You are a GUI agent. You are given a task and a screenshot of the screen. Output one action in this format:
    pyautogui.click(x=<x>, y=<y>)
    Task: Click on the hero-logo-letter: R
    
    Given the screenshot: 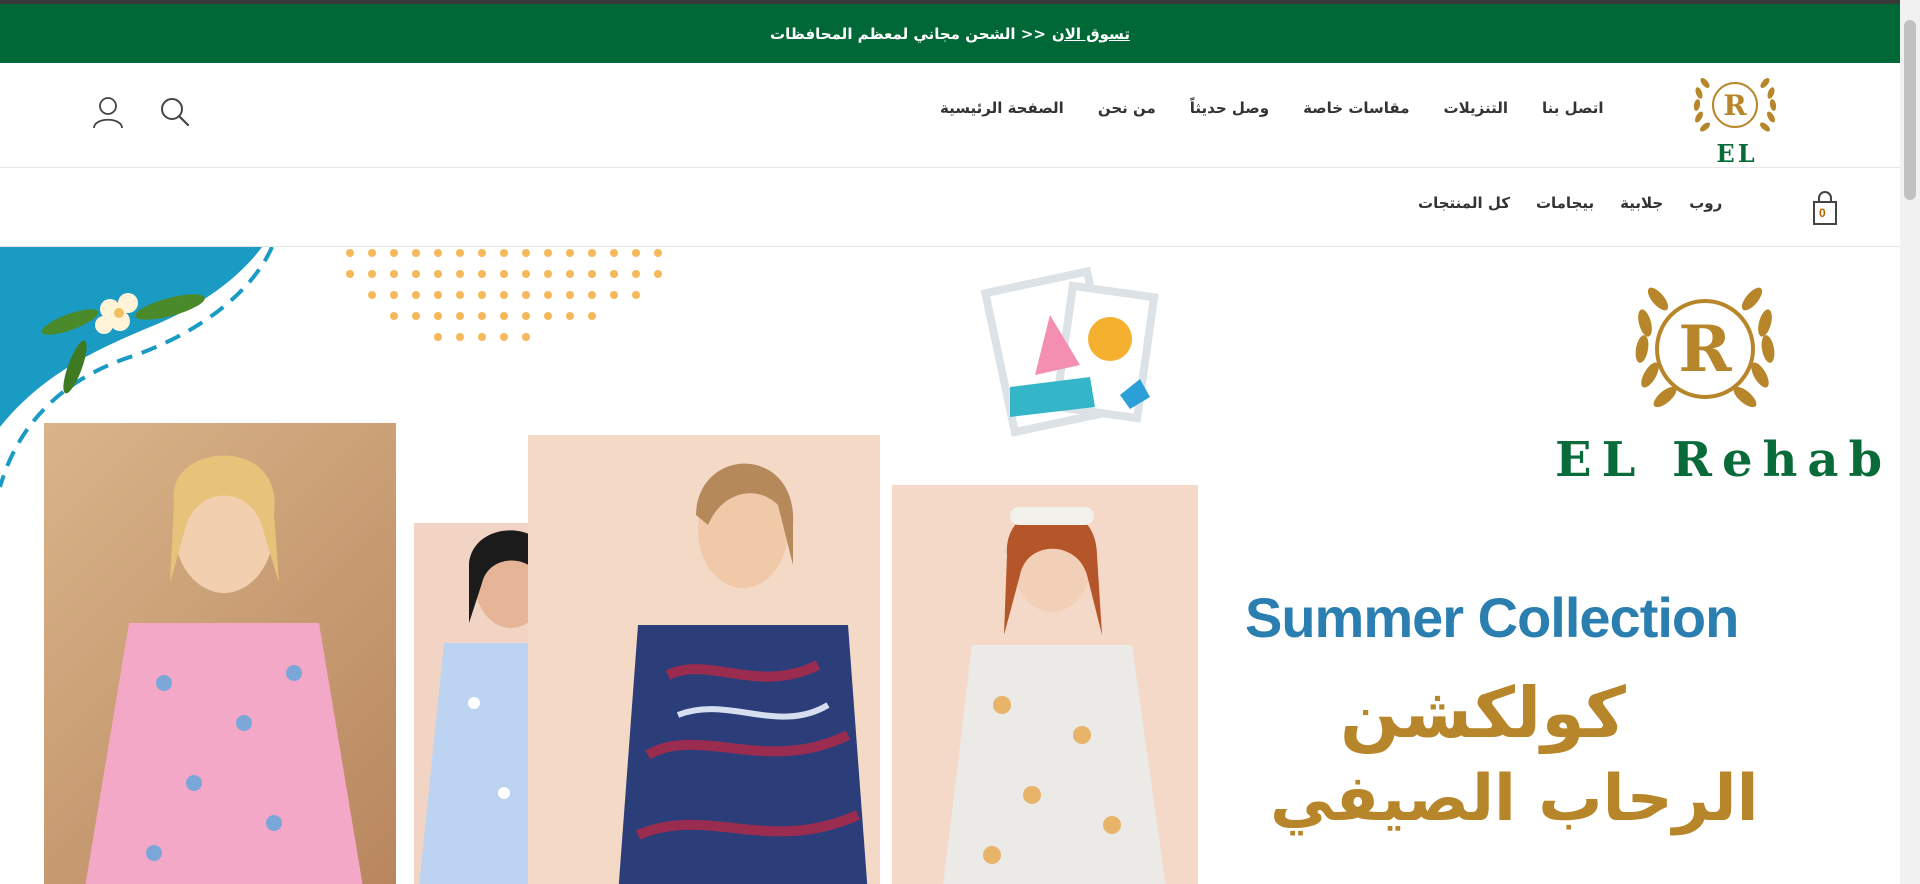 What is the action you would take?
    pyautogui.click(x=1705, y=349)
    